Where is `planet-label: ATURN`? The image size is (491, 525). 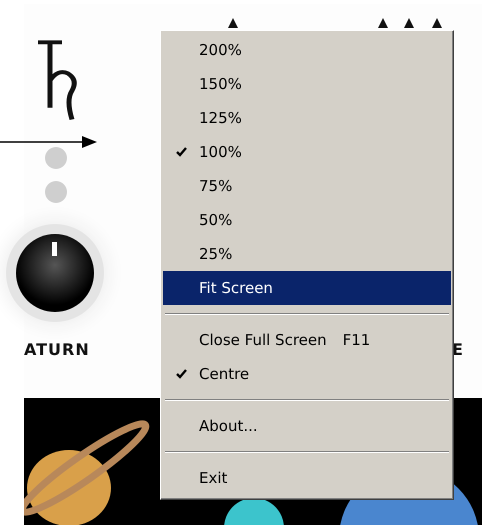 planet-label: ATURN is located at coordinates (57, 349).